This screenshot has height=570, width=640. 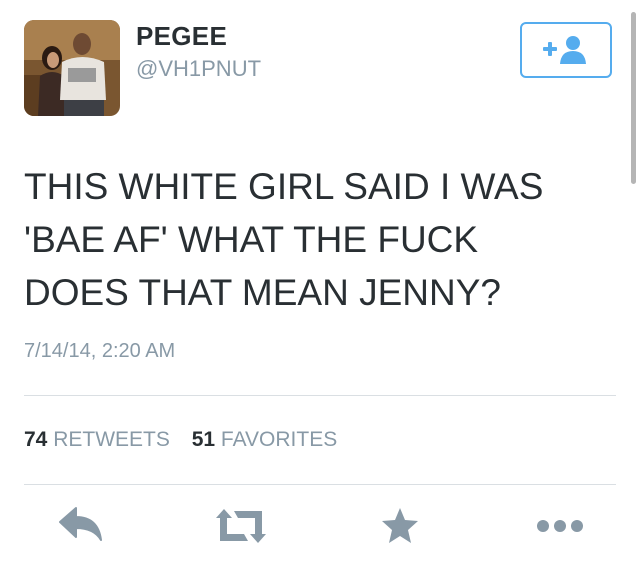 I want to click on retweets-count: 74, so click(x=36, y=439).